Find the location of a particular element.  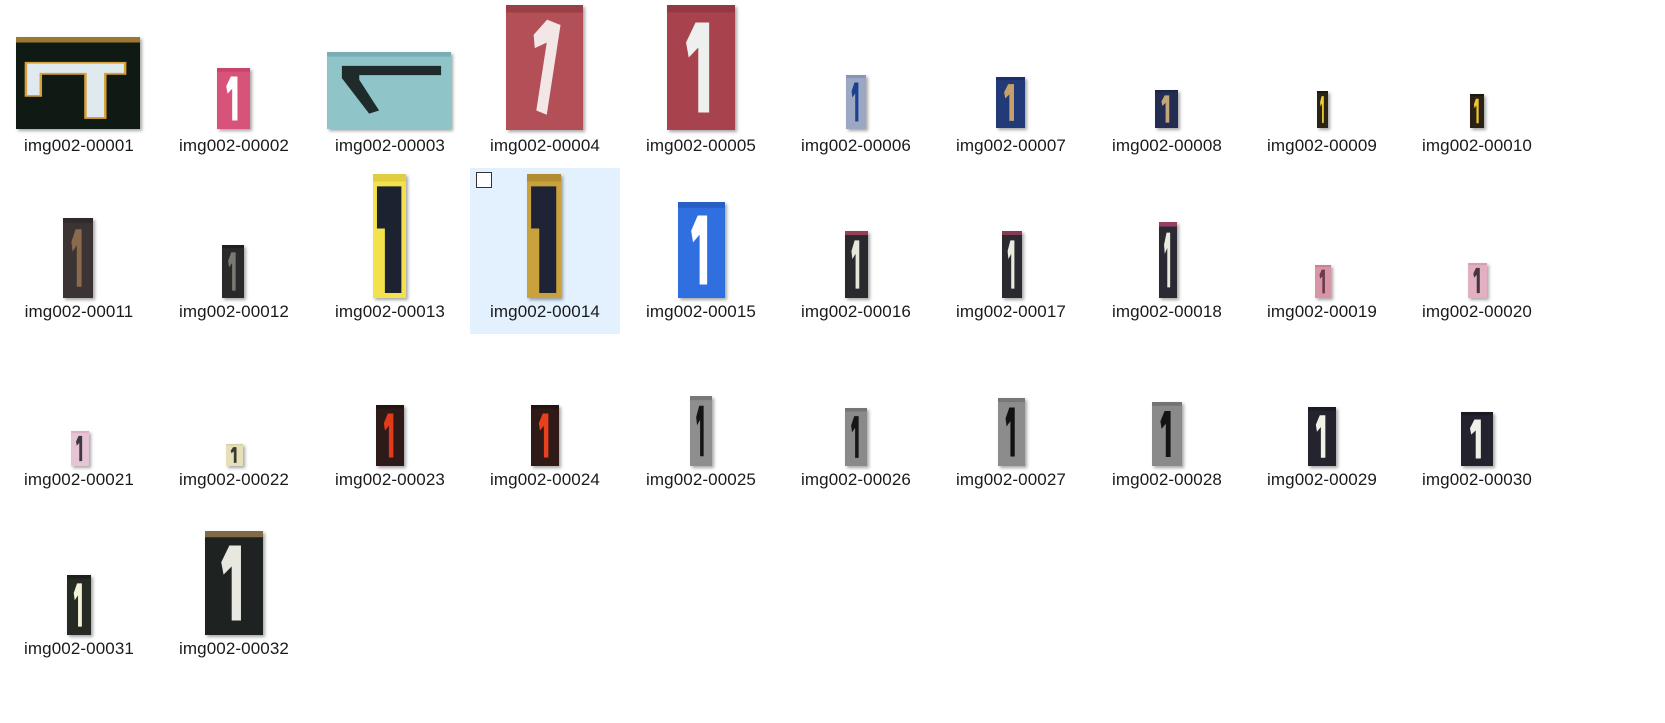

file-tile: img002-00005 is located at coordinates (701, 85).